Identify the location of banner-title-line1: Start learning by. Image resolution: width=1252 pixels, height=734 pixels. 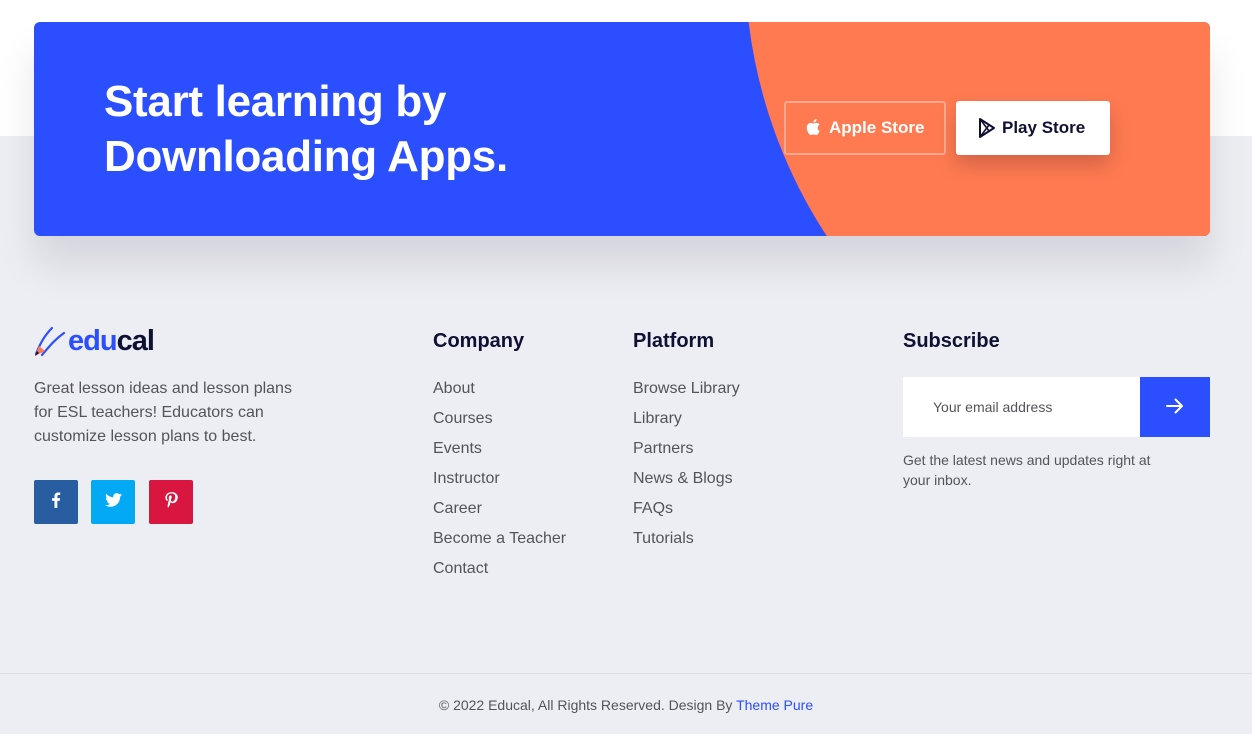
(275, 101).